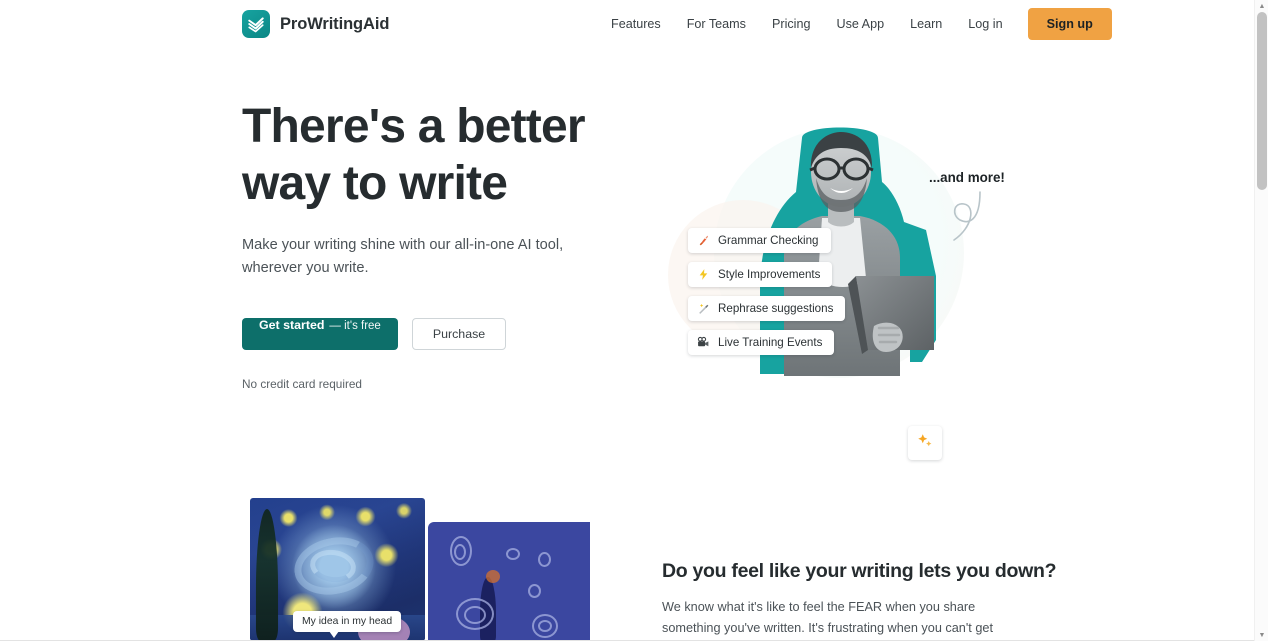 The image size is (1268, 641). What do you see at coordinates (493, 576) in the screenshot?
I see `doodle-sun` at bounding box center [493, 576].